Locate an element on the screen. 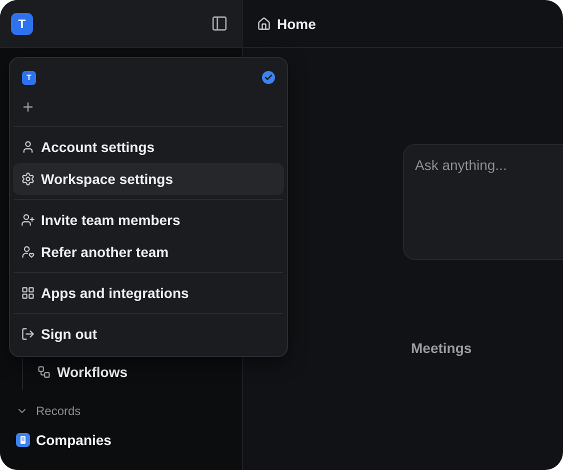 This screenshot has height=470, width=563. add-icon is located at coordinates (28, 107).